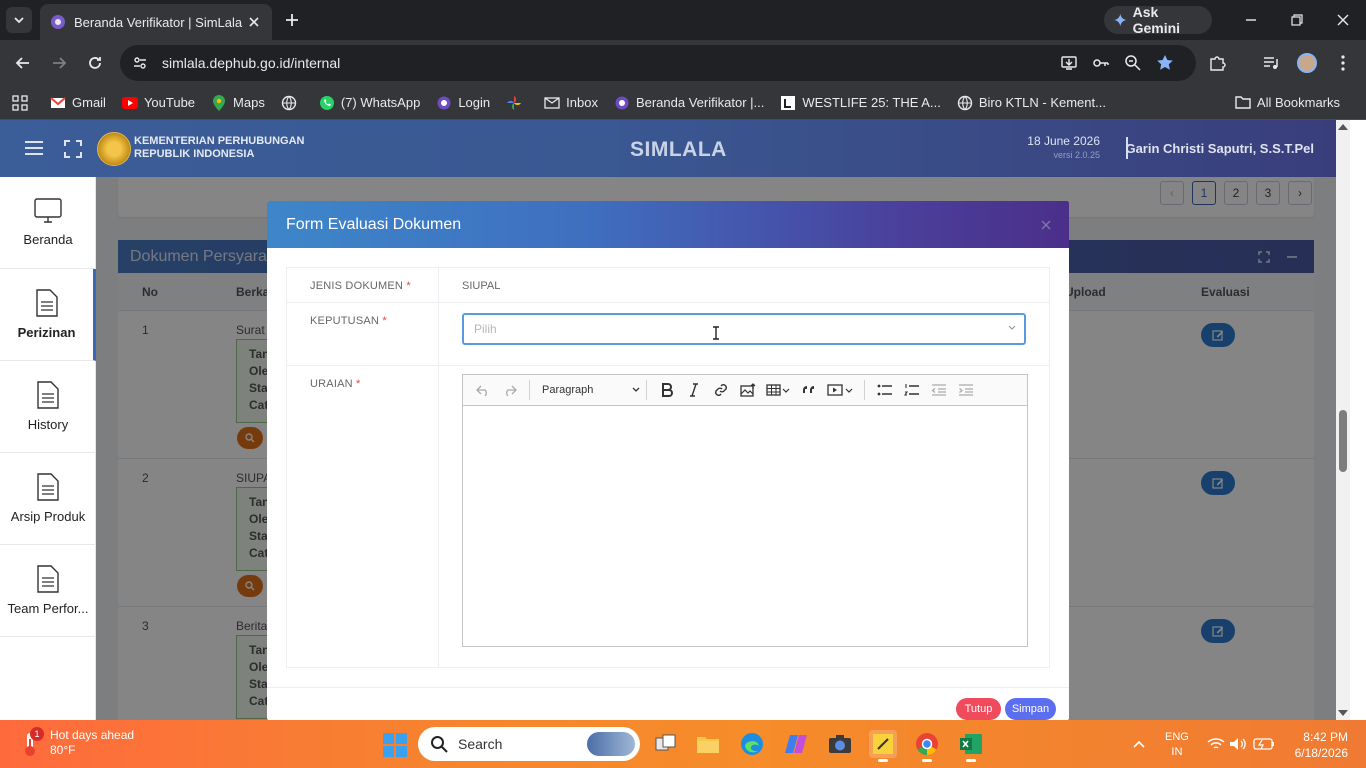 This screenshot has width=1366, height=768. I want to click on reload-button, so click(95, 63).